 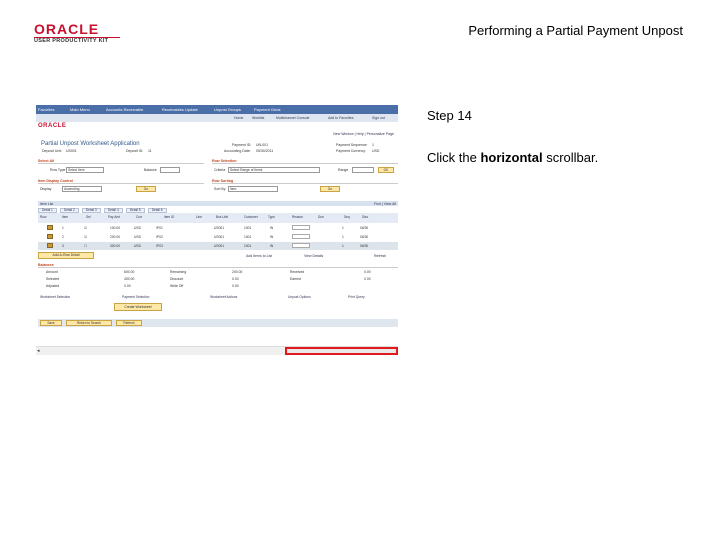 What do you see at coordinates (169, 217) in the screenshot?
I see `col-item-id: Item ID` at bounding box center [169, 217].